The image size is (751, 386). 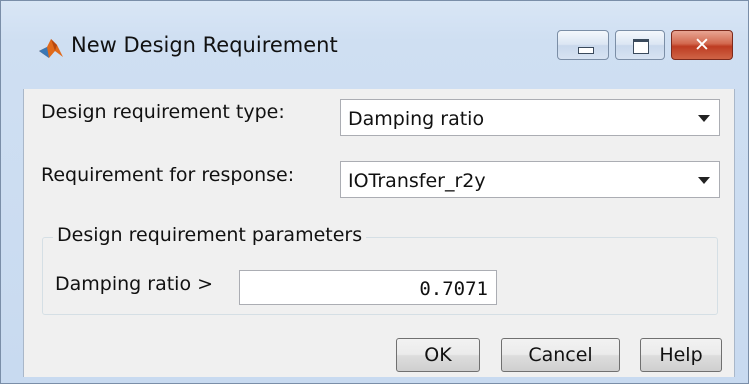 I want to click on maximize-icon, so click(x=641, y=46).